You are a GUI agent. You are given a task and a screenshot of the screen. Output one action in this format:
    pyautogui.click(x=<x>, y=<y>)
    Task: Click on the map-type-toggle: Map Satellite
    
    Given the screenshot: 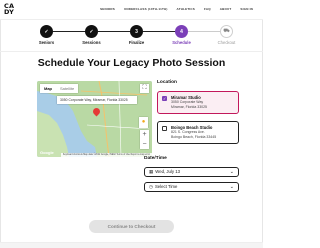 What is the action you would take?
    pyautogui.click(x=59, y=88)
    